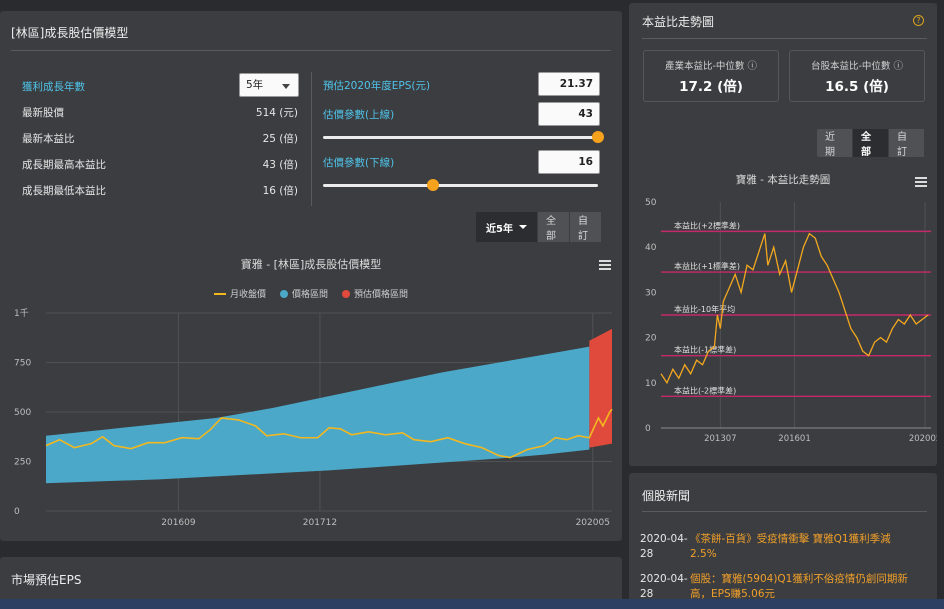 Image resolution: width=944 pixels, height=609 pixels. What do you see at coordinates (320, 523) in the screenshot?
I see `x-tick-label: 201712` at bounding box center [320, 523].